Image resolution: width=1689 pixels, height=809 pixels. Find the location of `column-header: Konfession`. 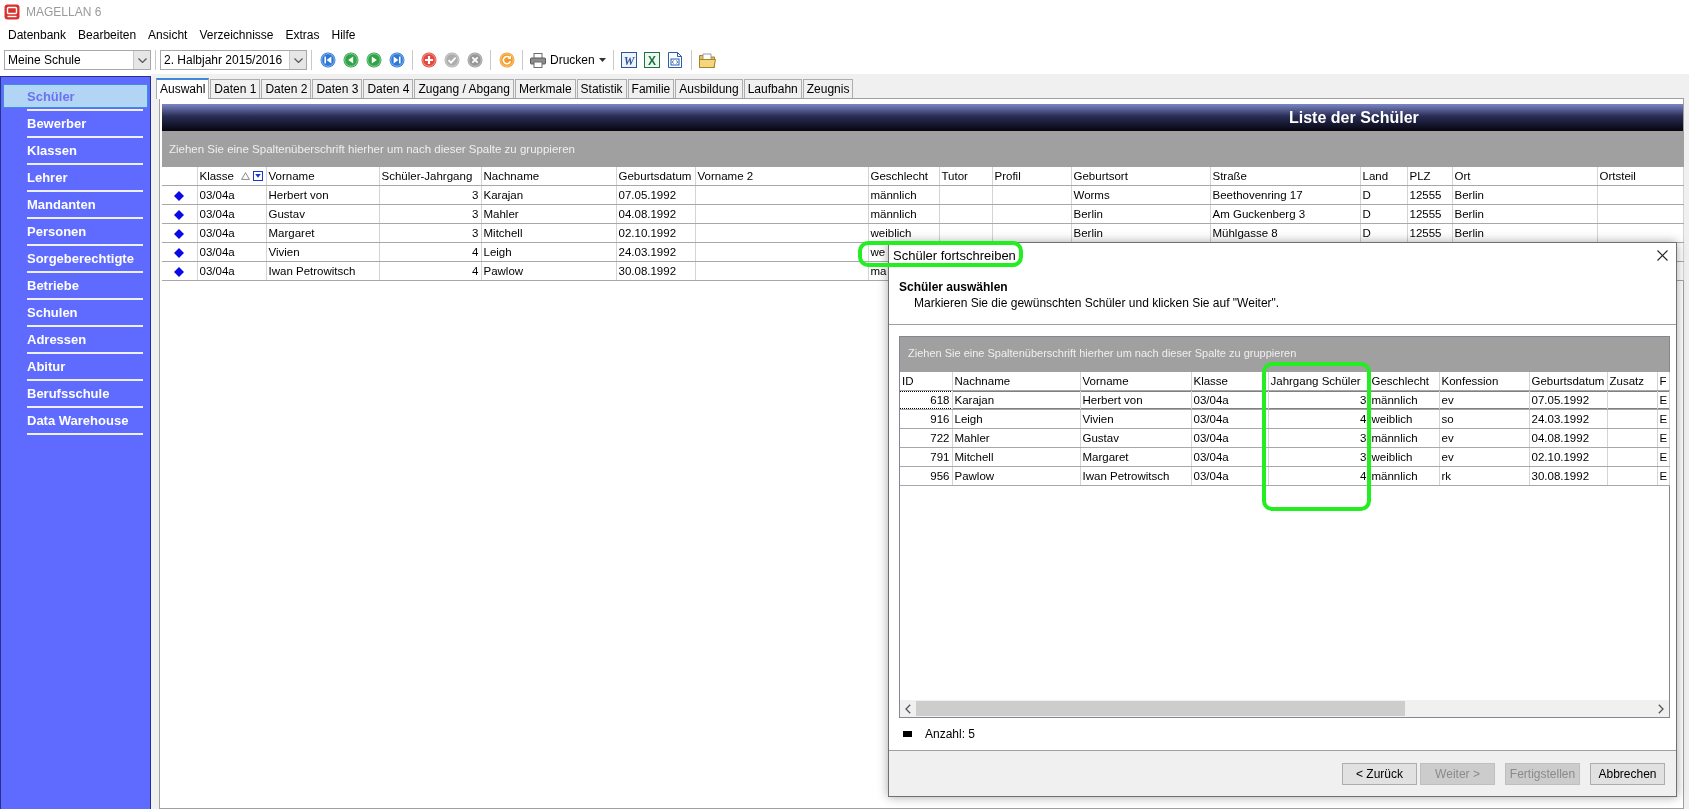

column-header: Konfession is located at coordinates (1470, 381).